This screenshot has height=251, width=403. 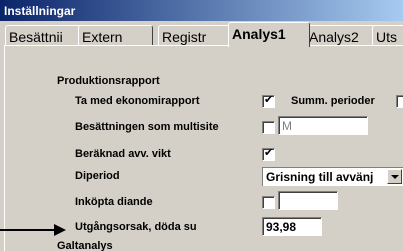 I want to click on tab-analys2: Analys2, so click(x=341, y=36).